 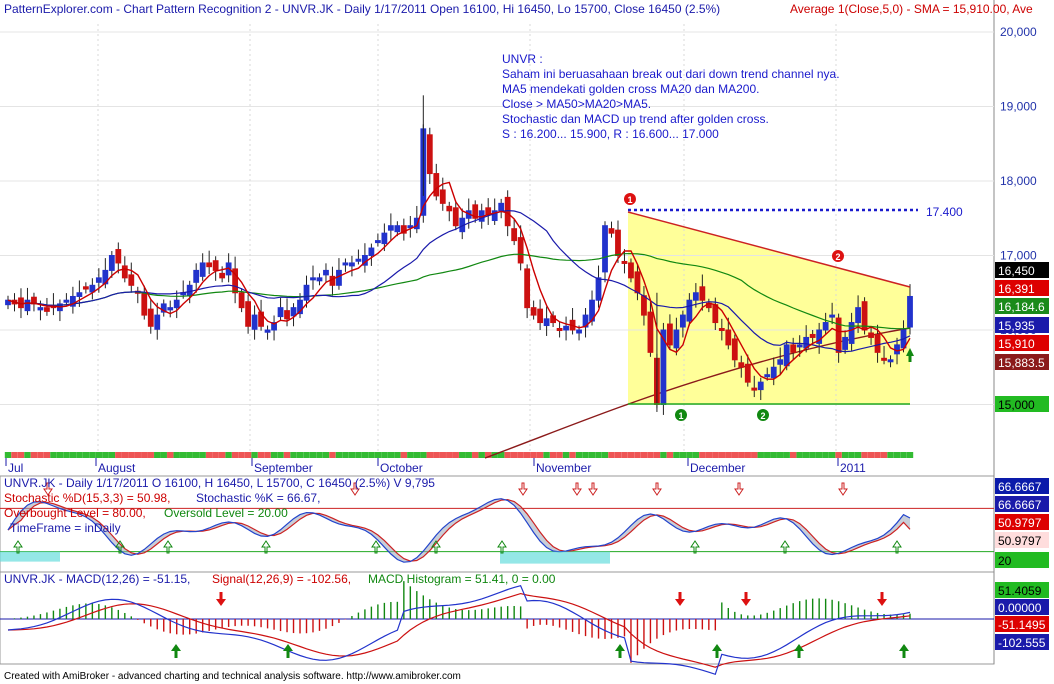 What do you see at coordinates (522, 59) in the screenshot?
I see `annotation-line-1: UNVR :` at bounding box center [522, 59].